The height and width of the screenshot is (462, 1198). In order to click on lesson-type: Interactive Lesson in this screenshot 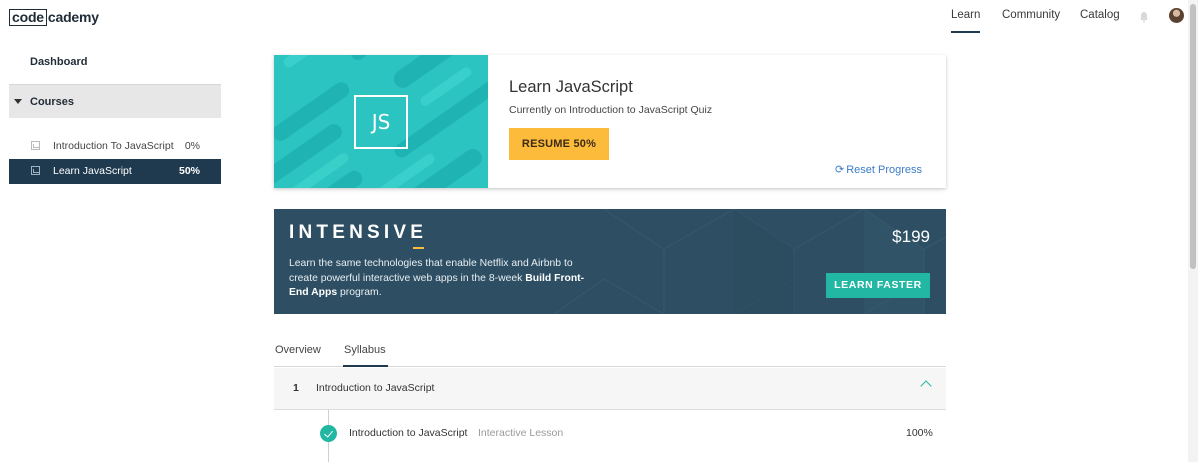, I will do `click(521, 433)`.